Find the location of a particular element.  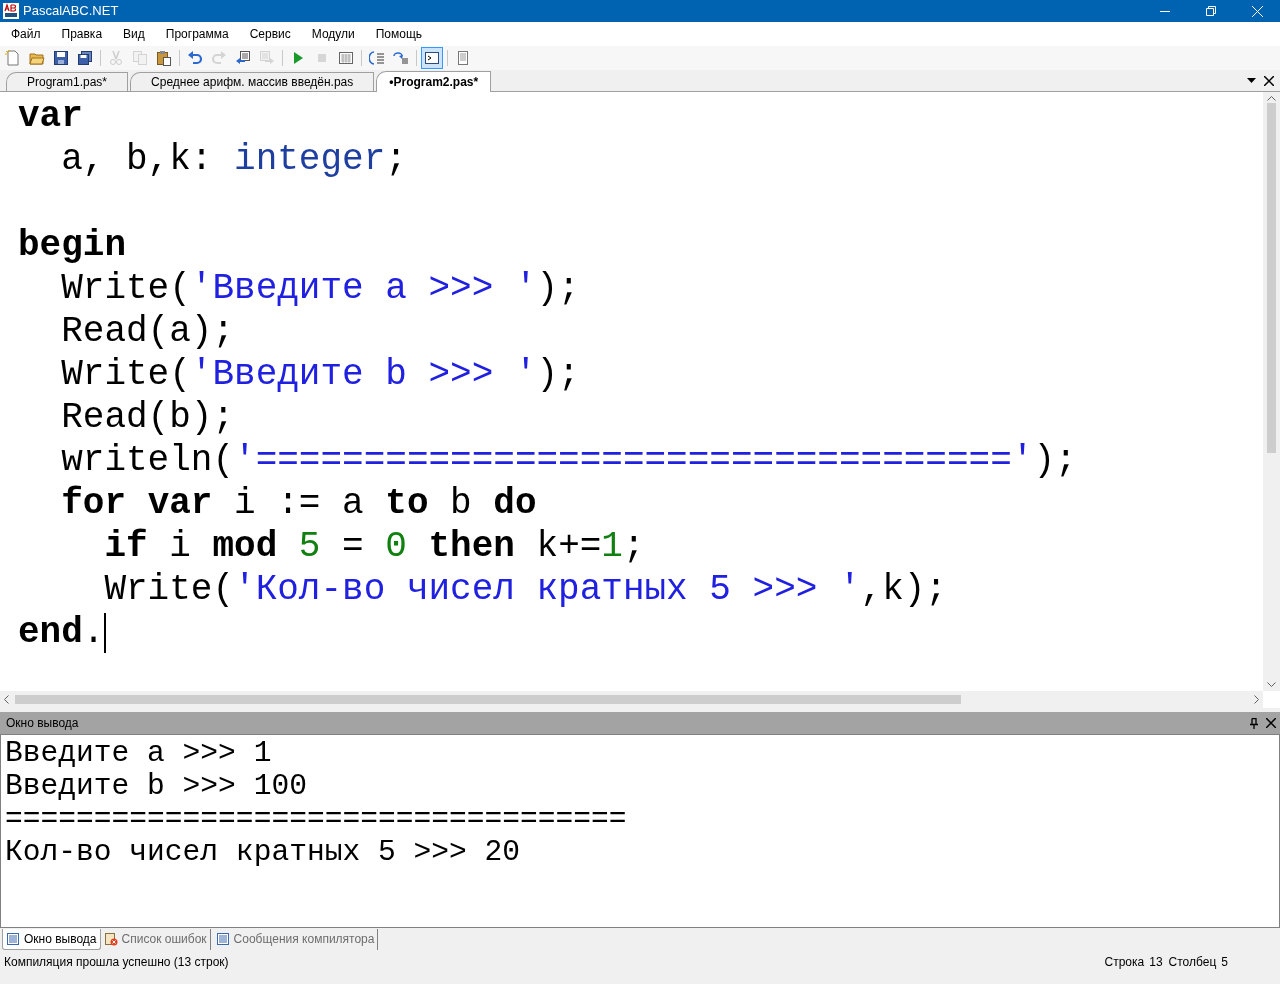

row-number: 13 is located at coordinates (1156, 962).